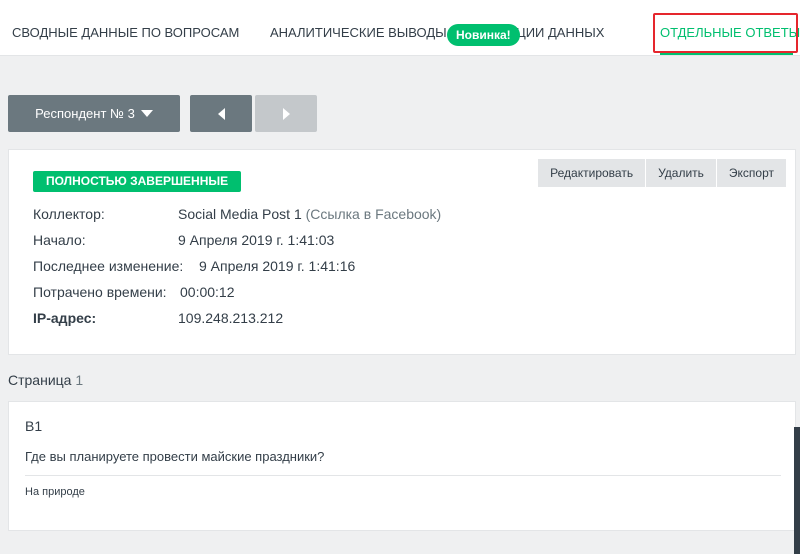 The height and width of the screenshot is (554, 800). Describe the element at coordinates (34, 426) in the screenshot. I see `question-number: В1` at that location.